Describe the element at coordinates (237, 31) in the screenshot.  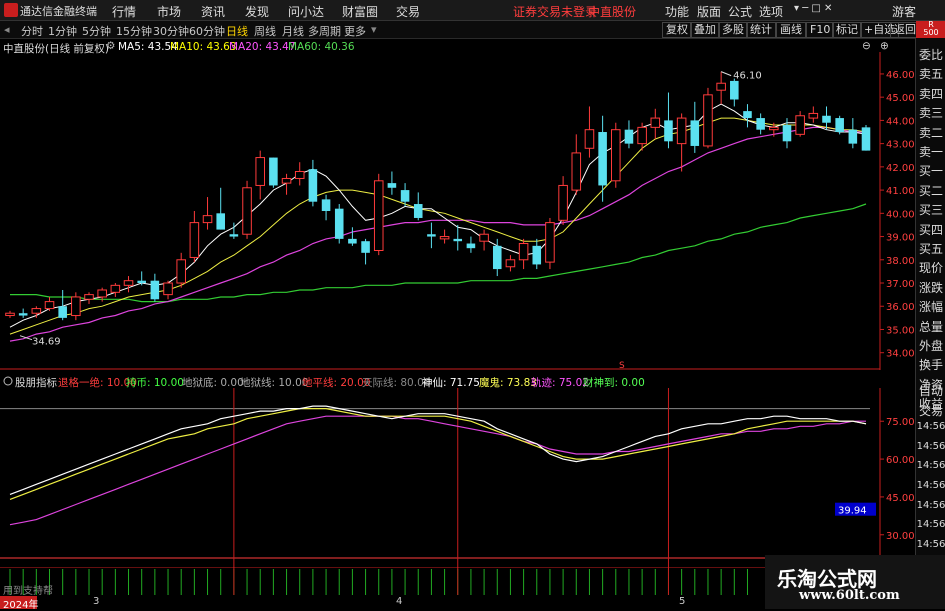
I see `tab-daily: 日线` at that location.